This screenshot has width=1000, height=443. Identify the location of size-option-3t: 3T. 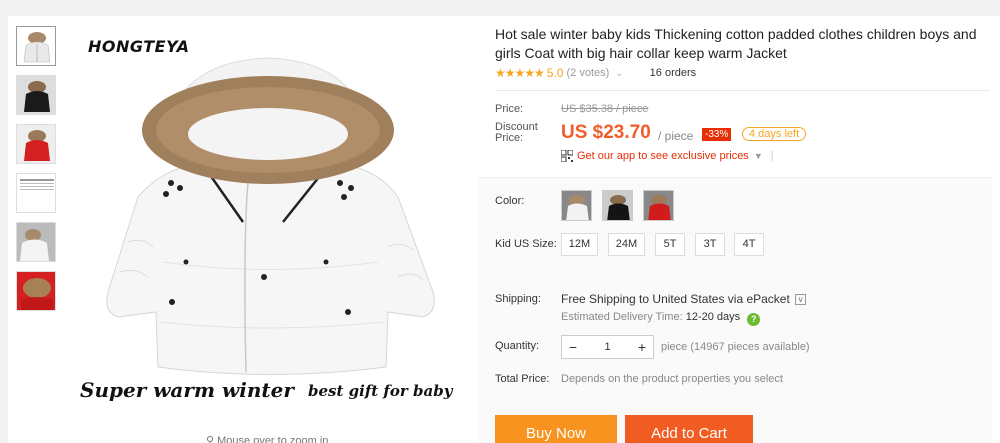
(710, 244).